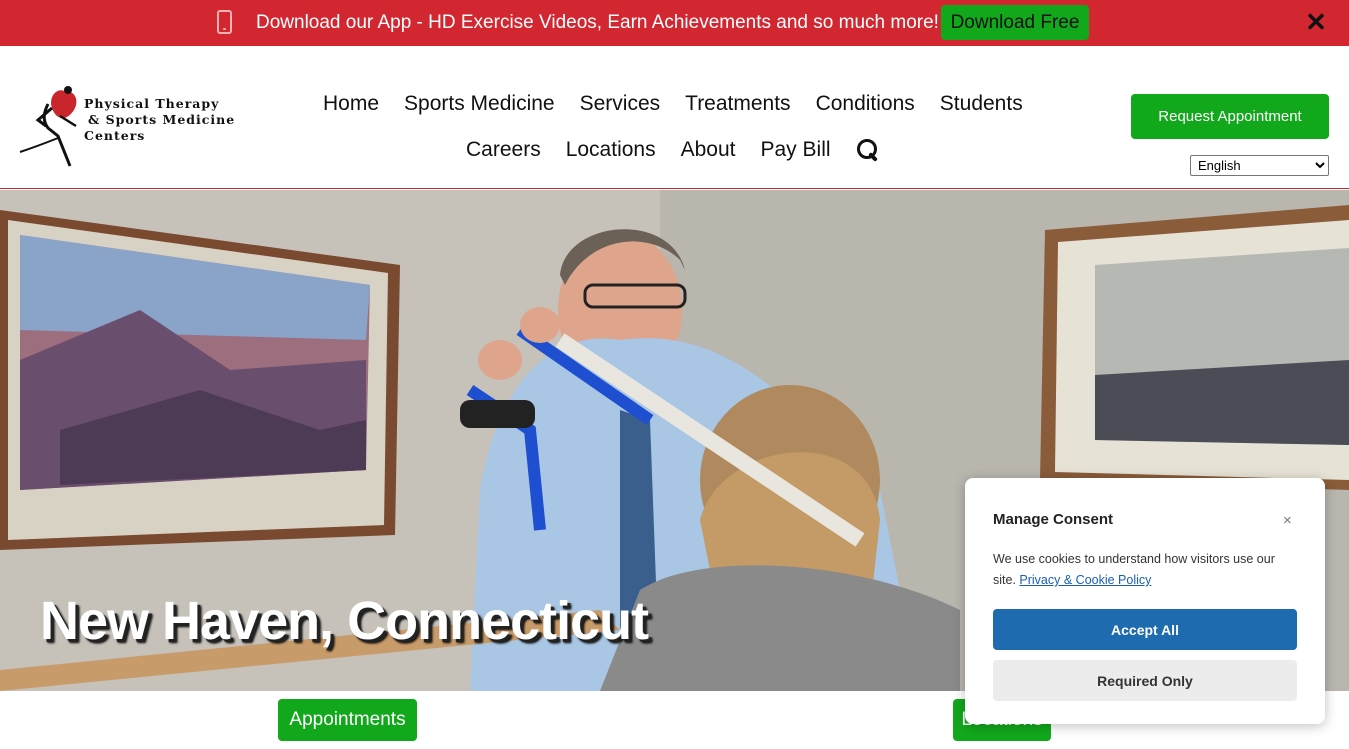 This screenshot has width=1349, height=749. I want to click on language-select: English, so click(1259, 165).